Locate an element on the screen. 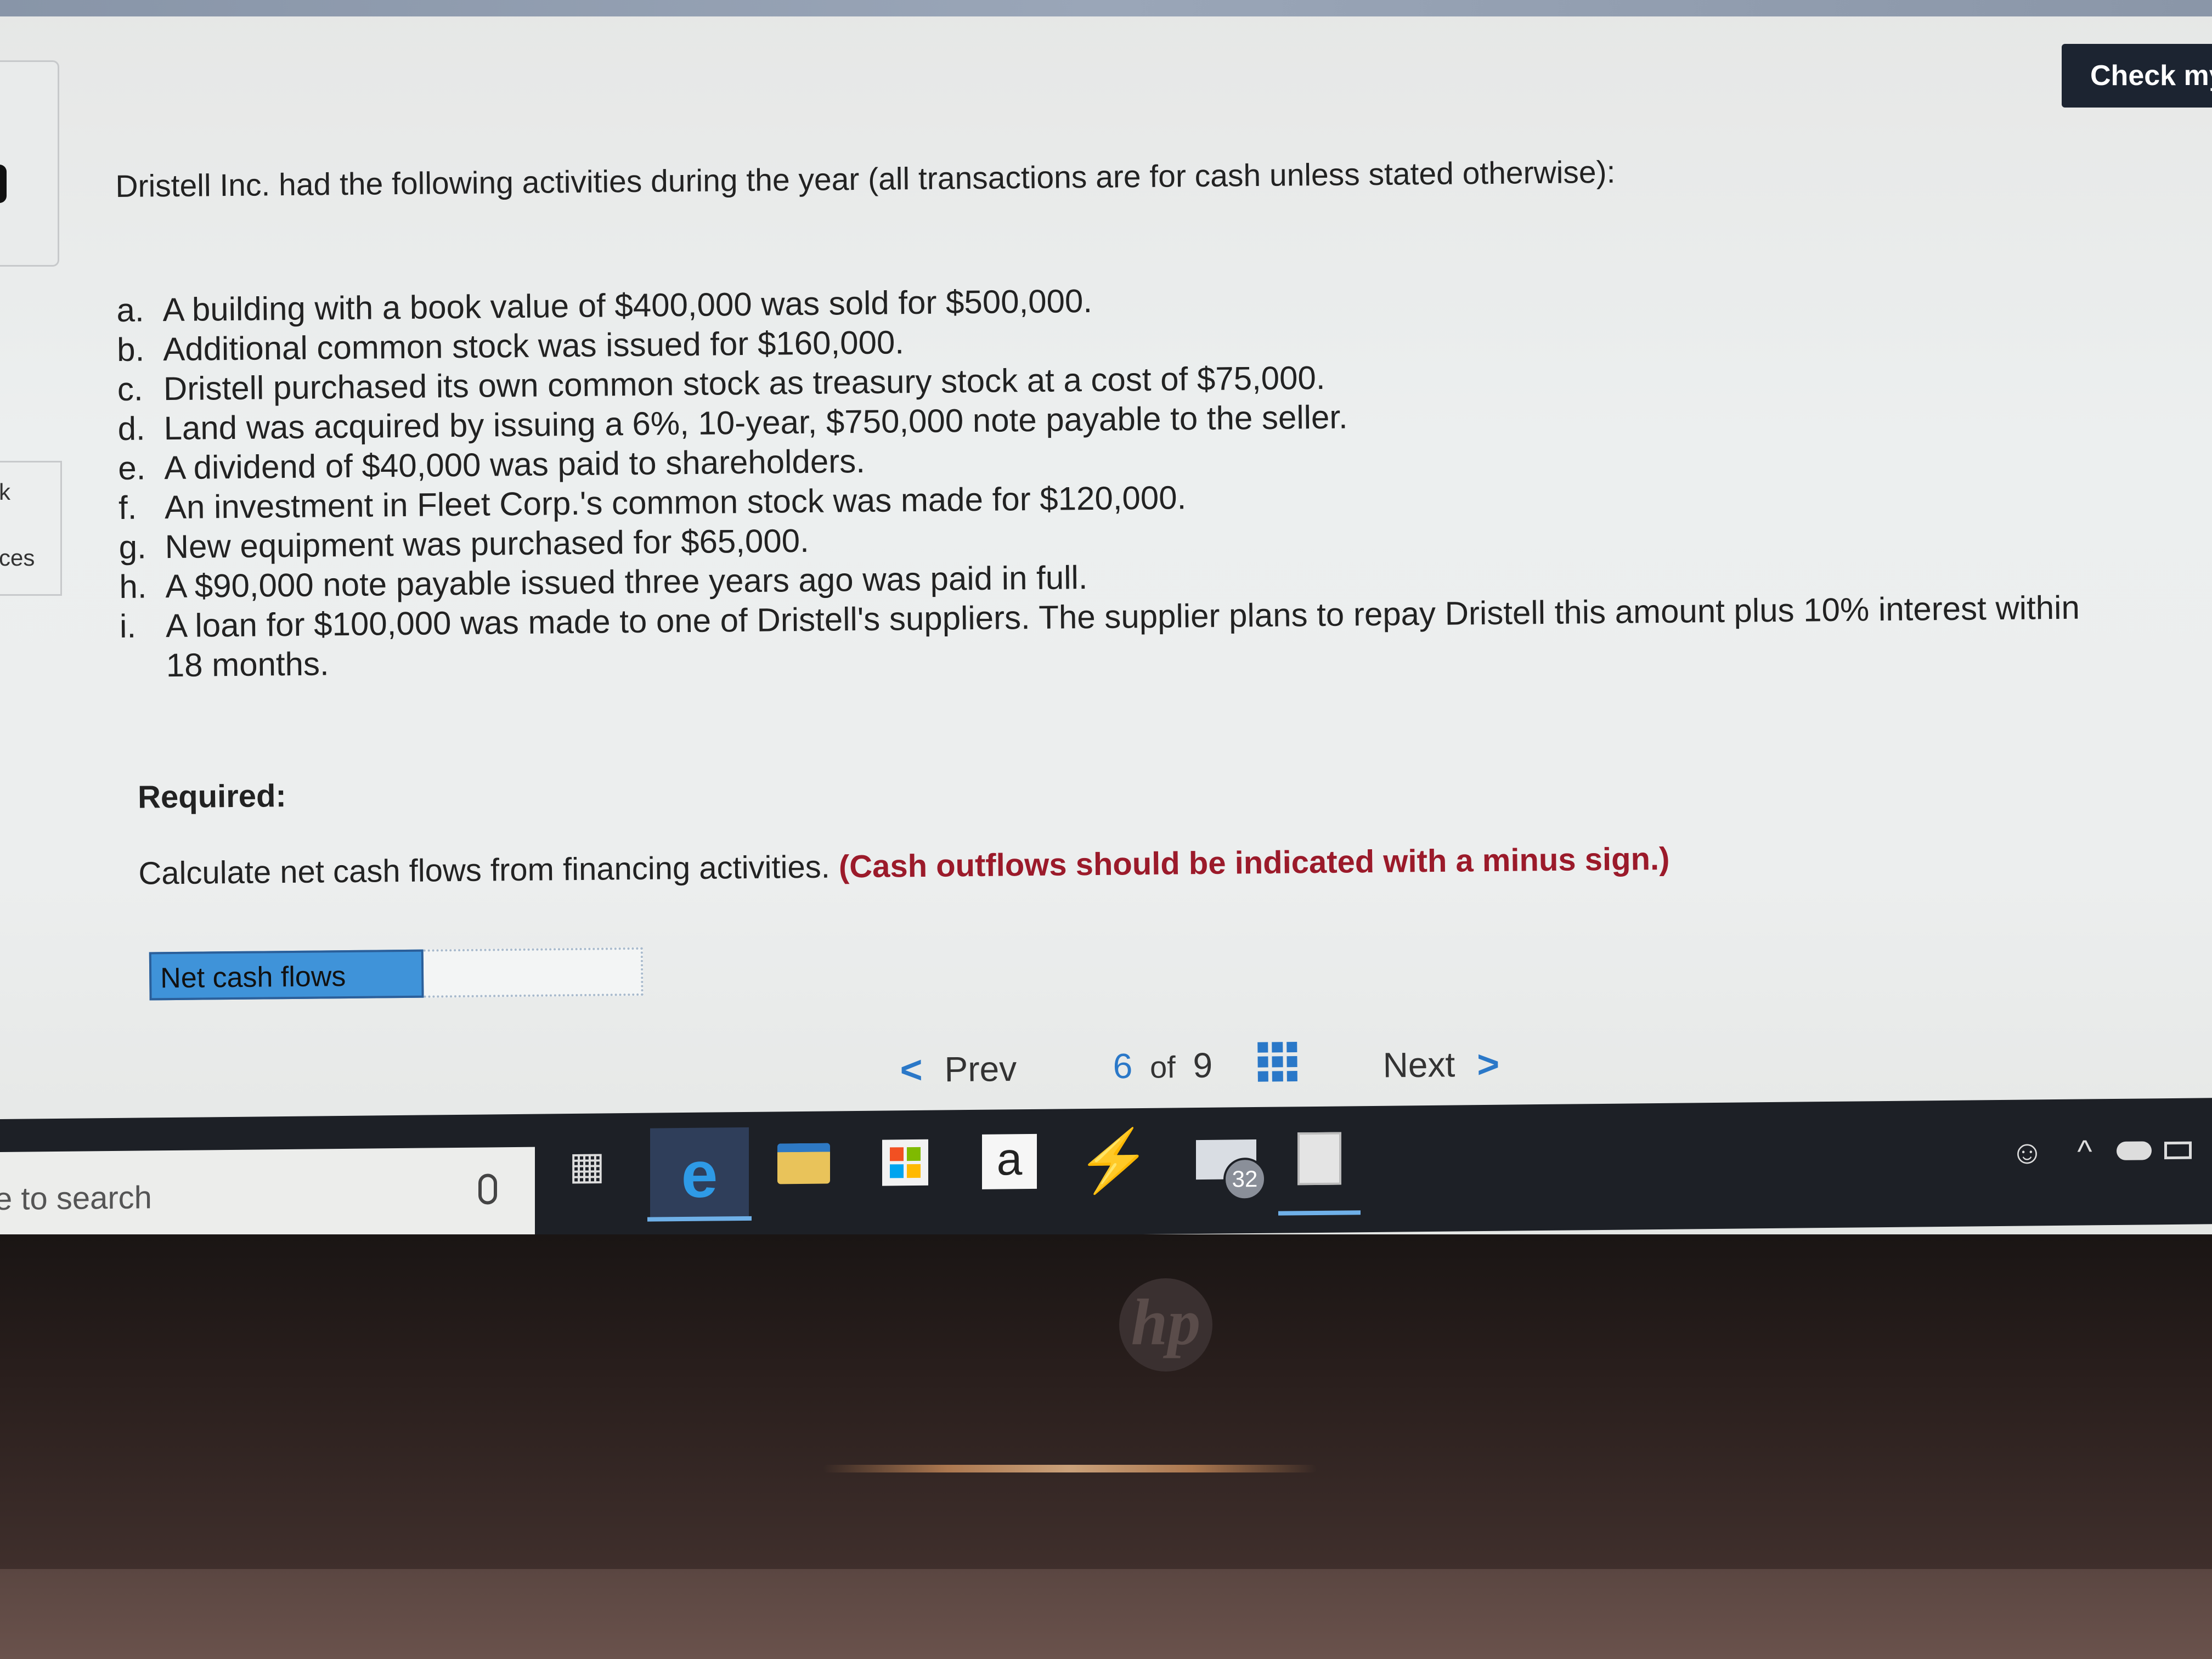  answer-table: Net cash flows is located at coordinates (1151, 967).